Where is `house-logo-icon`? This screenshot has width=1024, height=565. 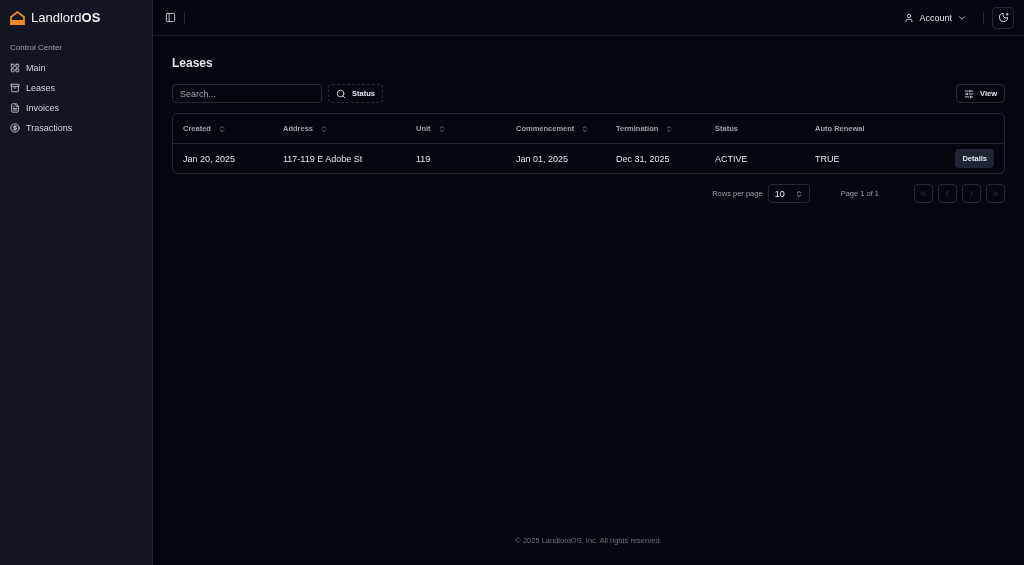 house-logo-icon is located at coordinates (17, 17).